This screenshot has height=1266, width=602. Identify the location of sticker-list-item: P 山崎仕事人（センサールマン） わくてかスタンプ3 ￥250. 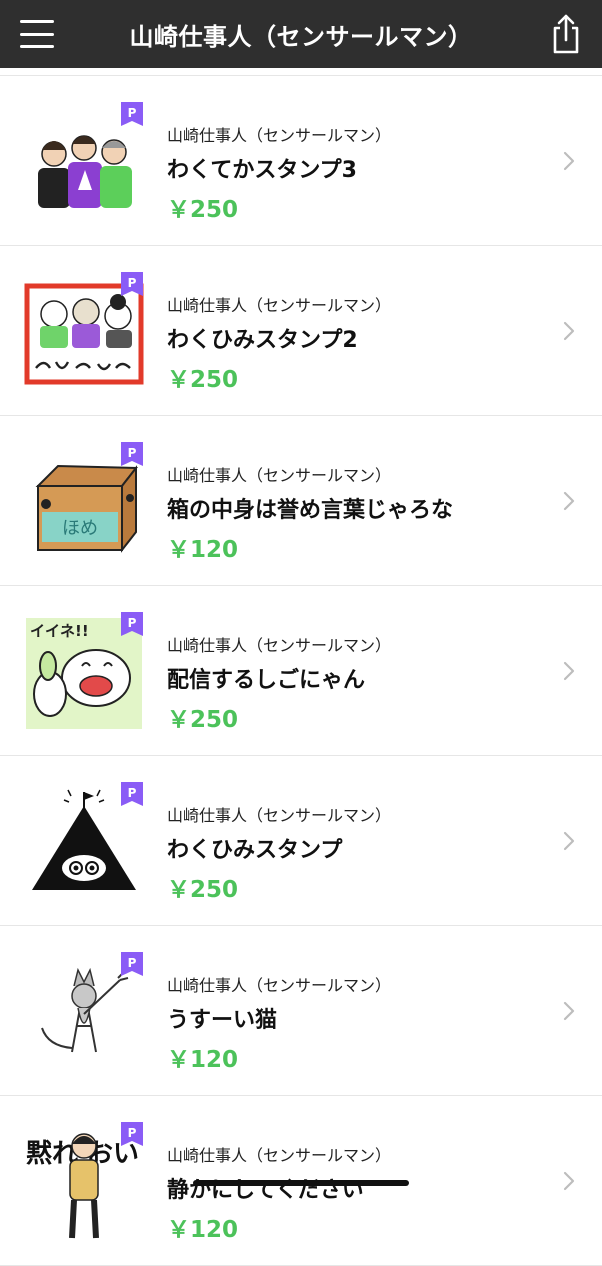
(301, 161).